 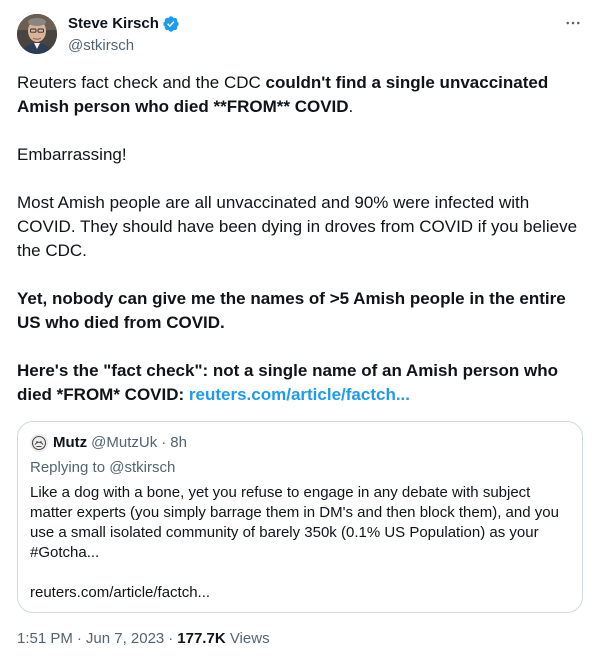 I want to click on quoted-user-handle: @MutzUk, so click(x=124, y=443).